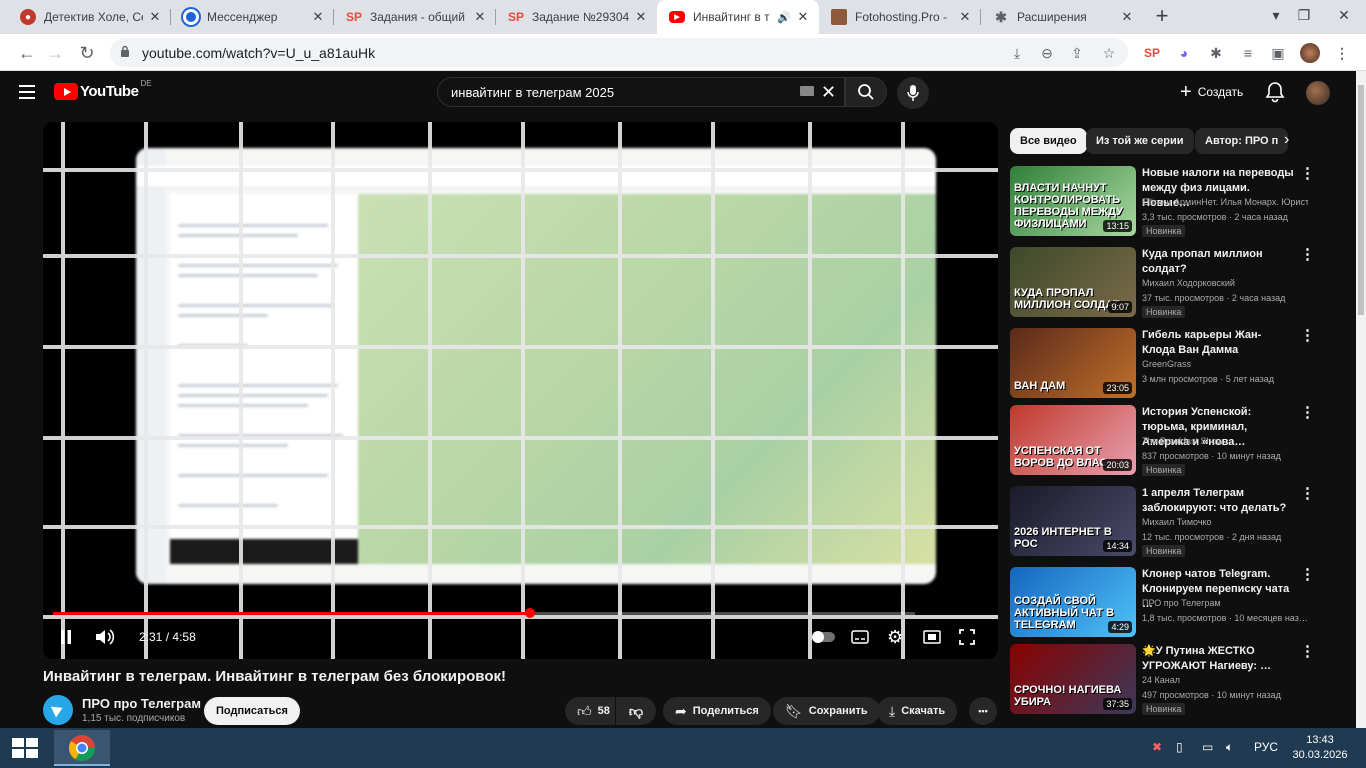 This screenshot has height=768, width=1366. What do you see at coordinates (67, 637) in the screenshot?
I see `pause-button` at bounding box center [67, 637].